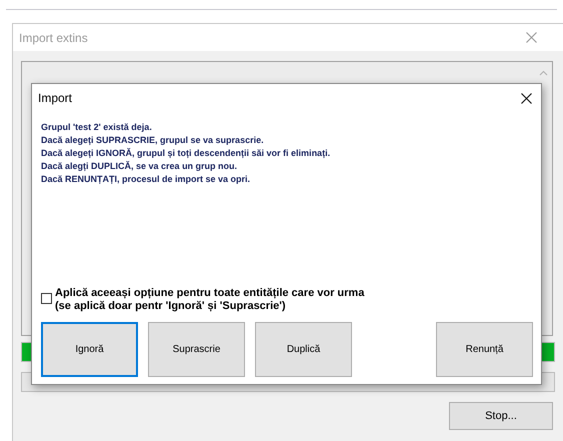  What do you see at coordinates (196, 349) in the screenshot?
I see `dialog-button: Suprascrie` at bounding box center [196, 349].